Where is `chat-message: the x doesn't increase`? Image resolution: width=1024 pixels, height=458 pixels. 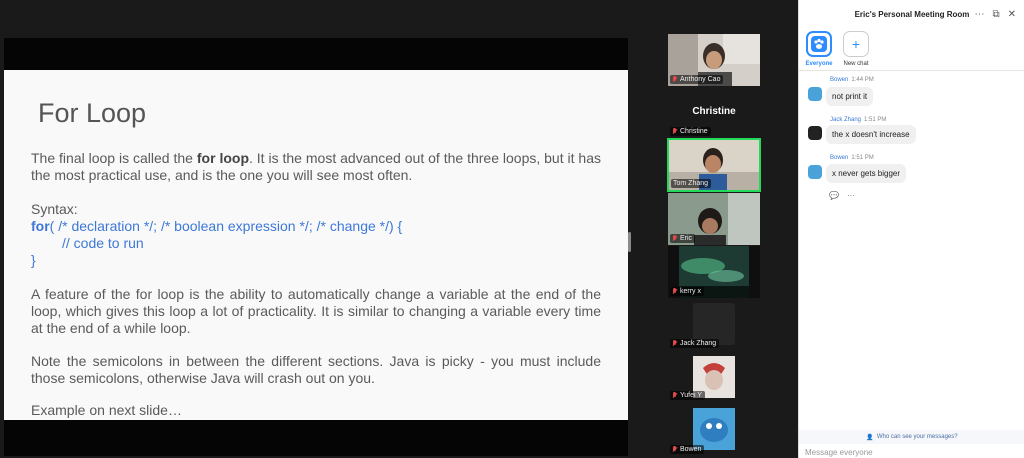 chat-message: the x doesn't increase is located at coordinates (871, 134).